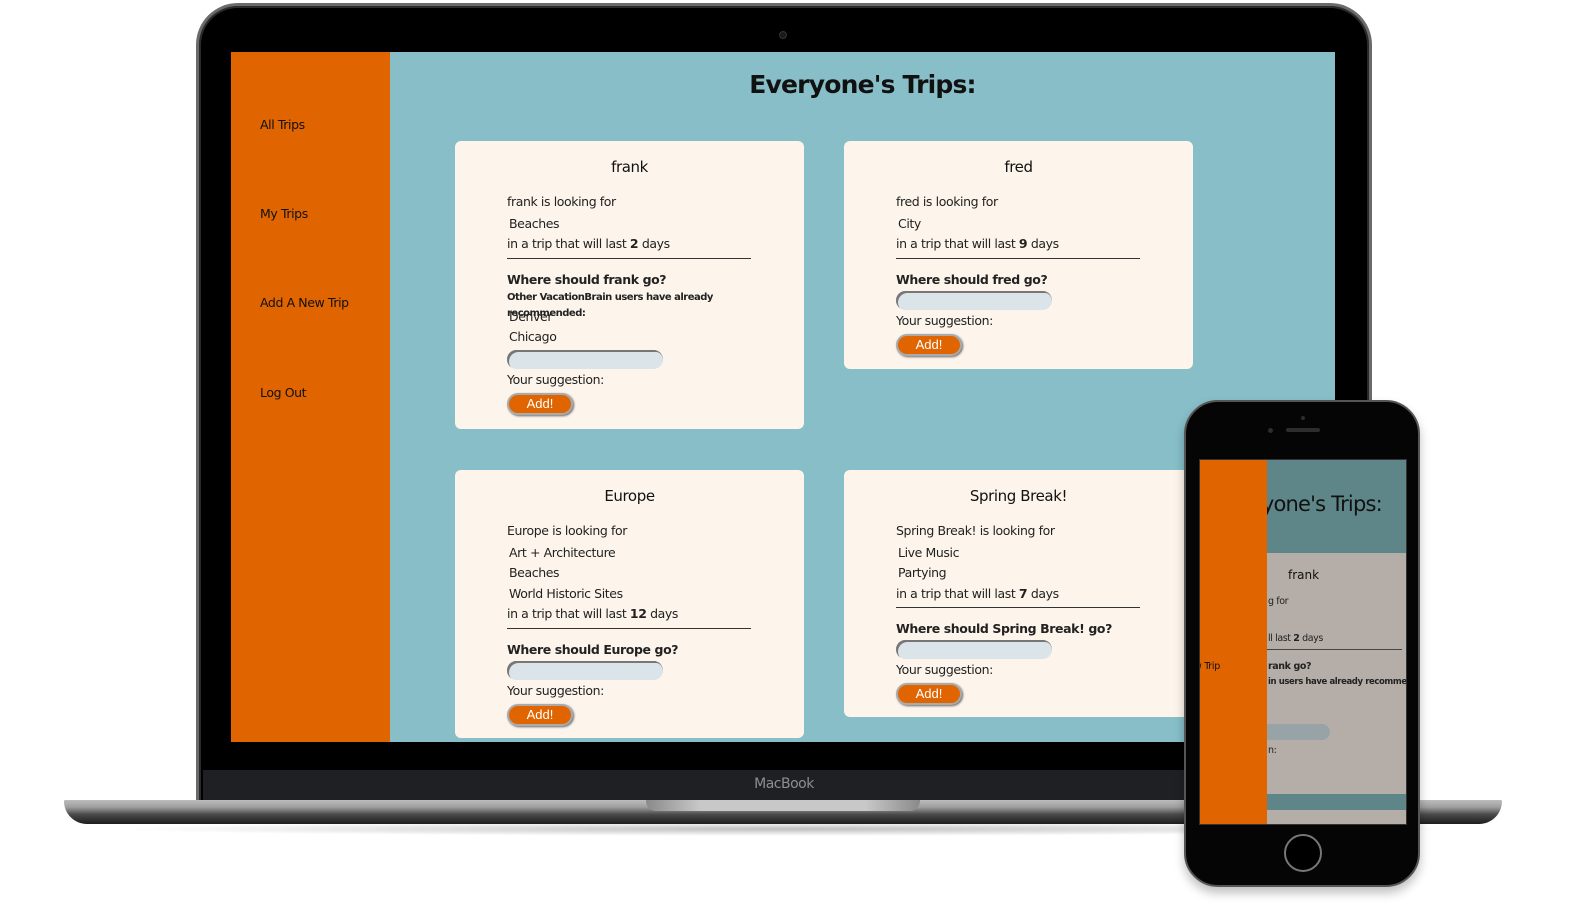  What do you see at coordinates (567, 530) in the screenshot?
I see `looking-for-text: Europe is looking for` at bounding box center [567, 530].